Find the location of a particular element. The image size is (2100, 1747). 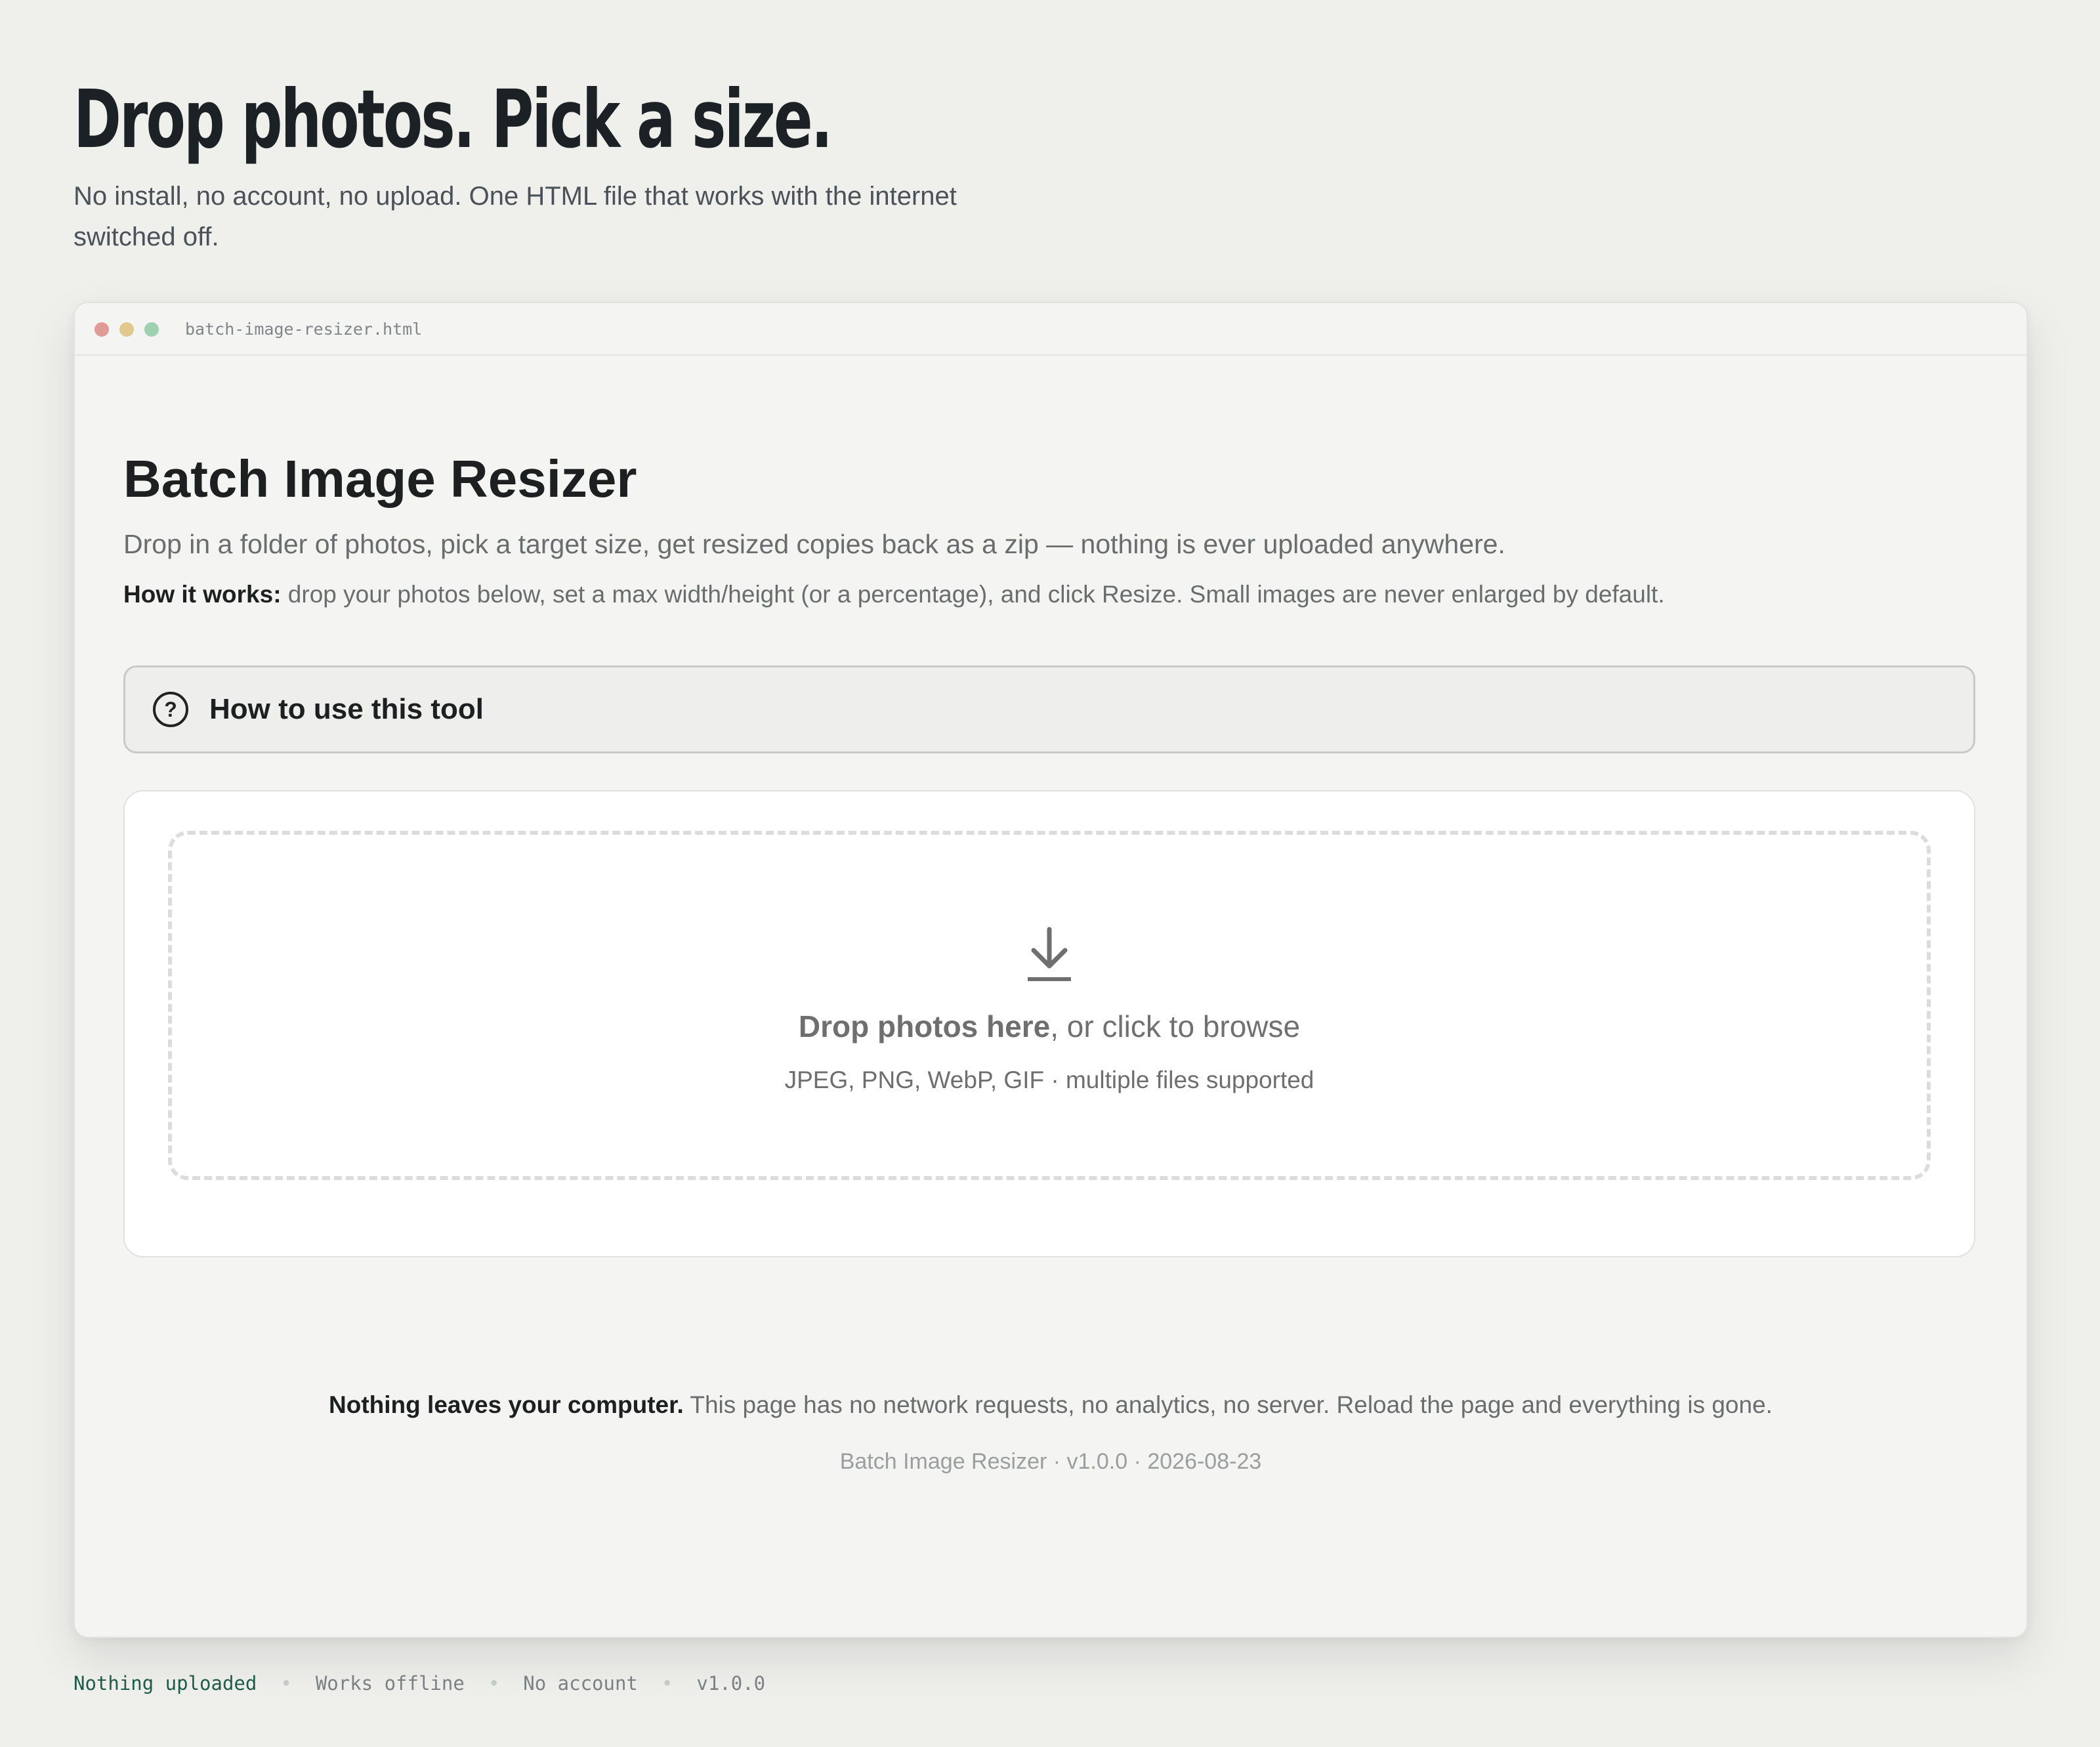

status-works-offline: Works offline is located at coordinates (390, 1683).